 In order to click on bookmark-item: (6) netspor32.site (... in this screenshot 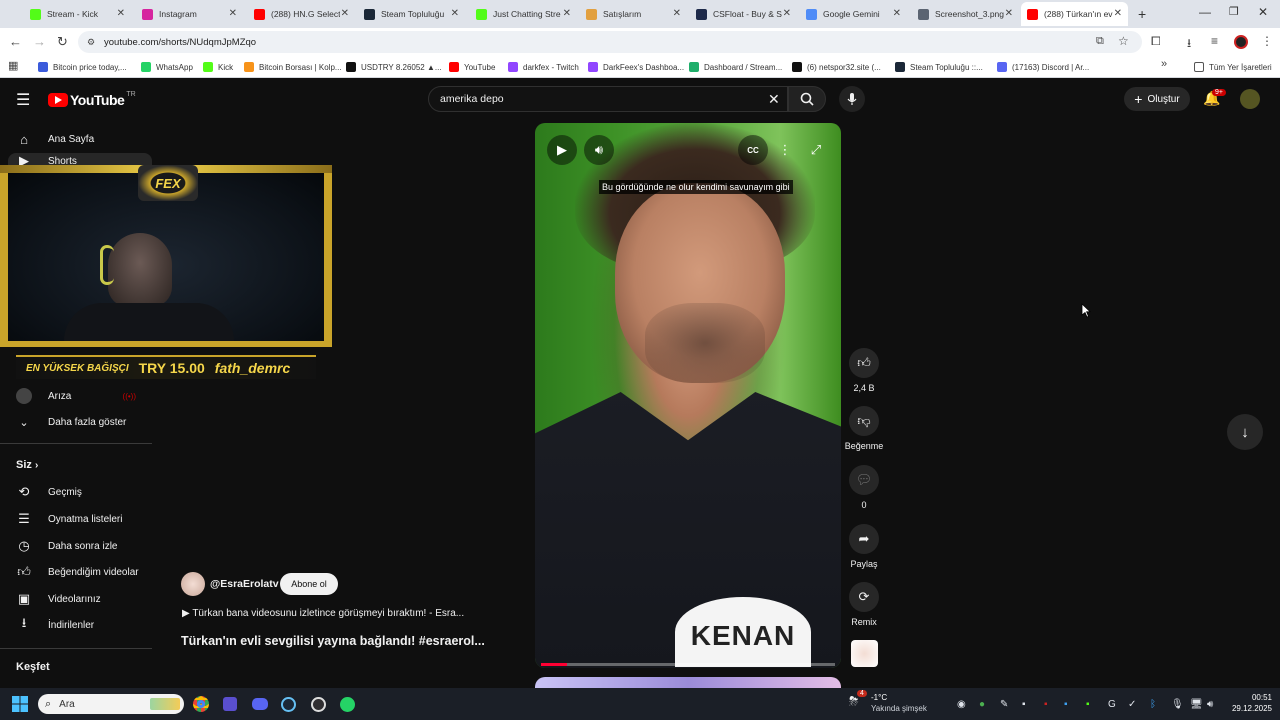, I will do `click(836, 67)`.